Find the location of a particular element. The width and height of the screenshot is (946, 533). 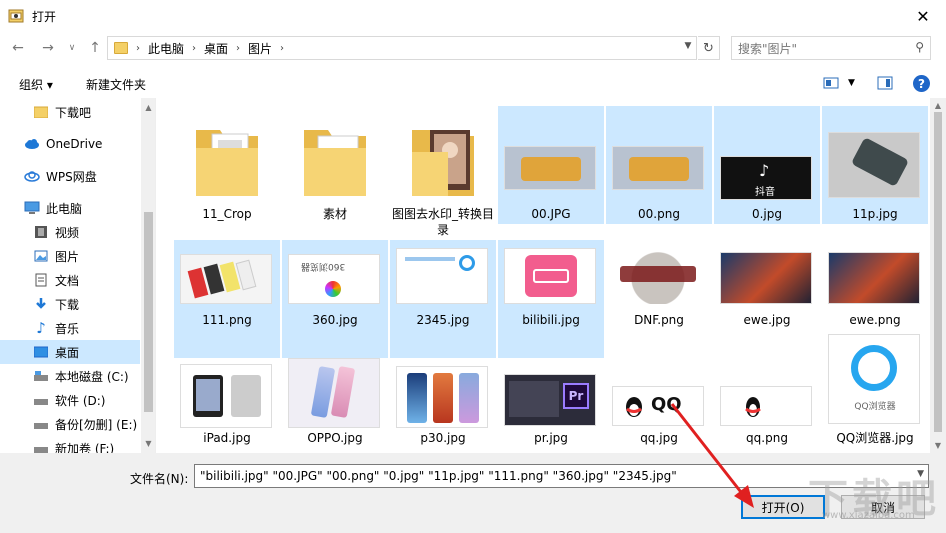

file-list-scrollbar: ▲ ▼ is located at coordinates (938, 275).